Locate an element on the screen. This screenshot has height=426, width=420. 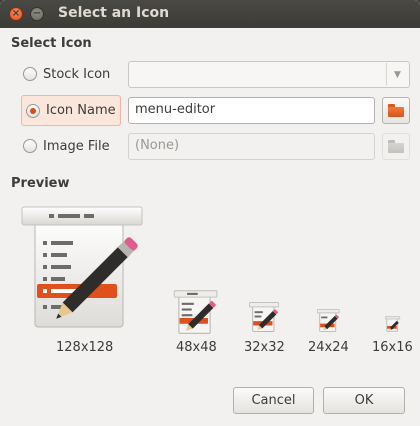
select-icon-heading: Select Icon is located at coordinates (51, 43).